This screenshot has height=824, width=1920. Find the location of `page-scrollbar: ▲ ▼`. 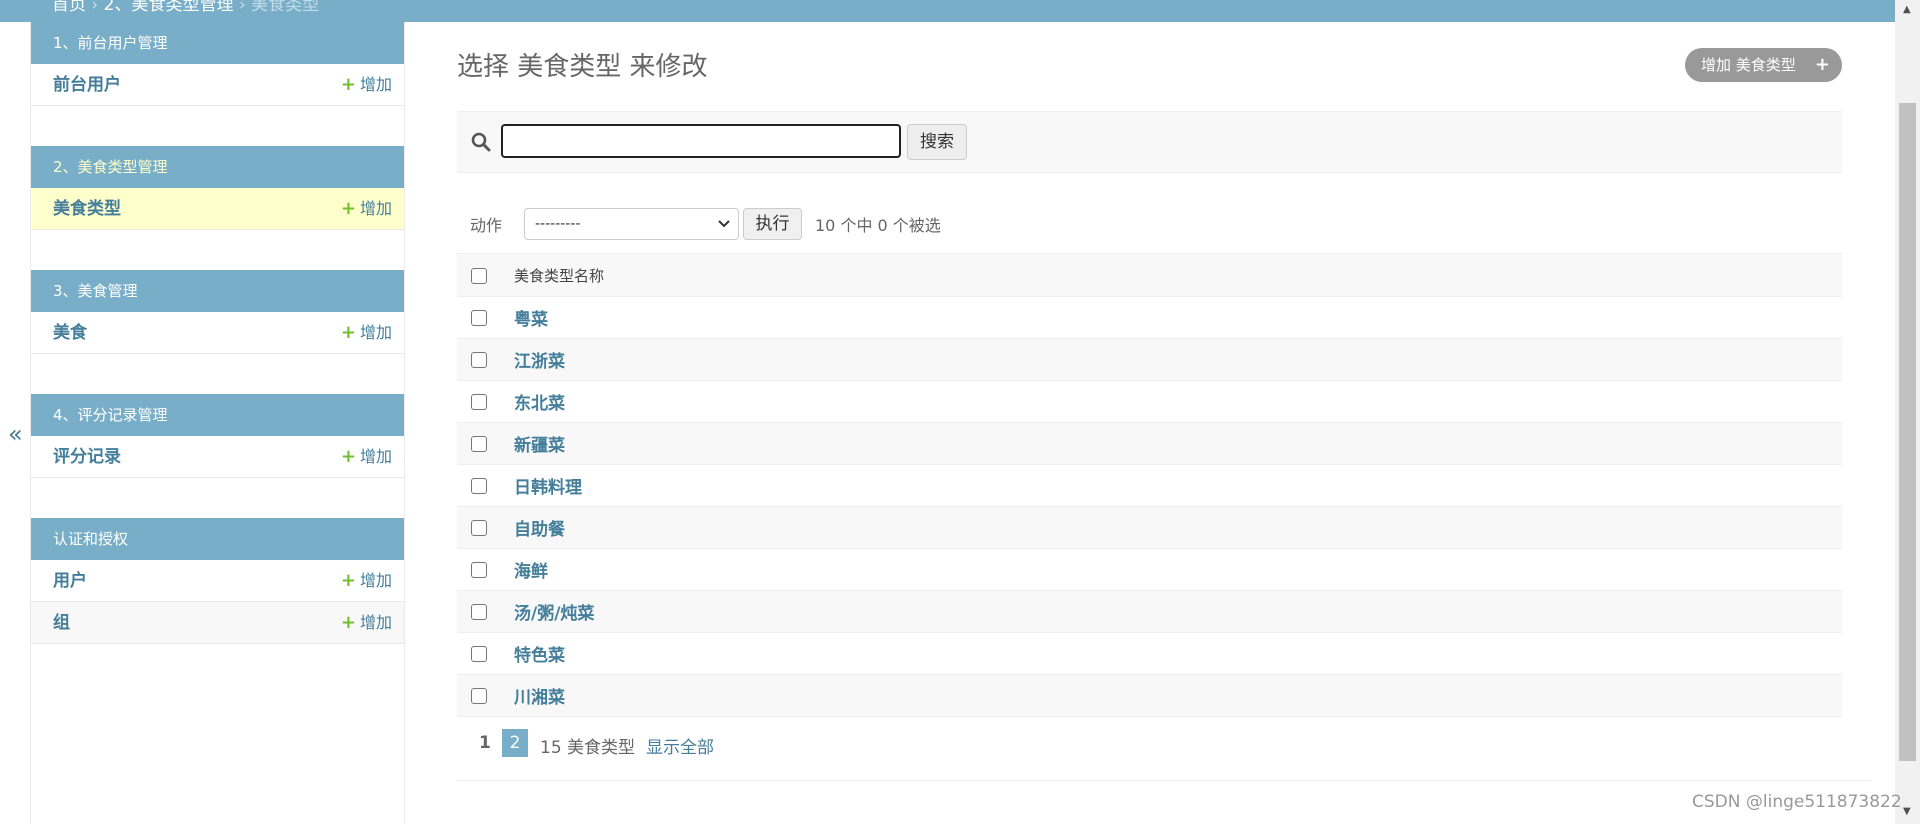

page-scrollbar: ▲ ▼ is located at coordinates (1907, 412).